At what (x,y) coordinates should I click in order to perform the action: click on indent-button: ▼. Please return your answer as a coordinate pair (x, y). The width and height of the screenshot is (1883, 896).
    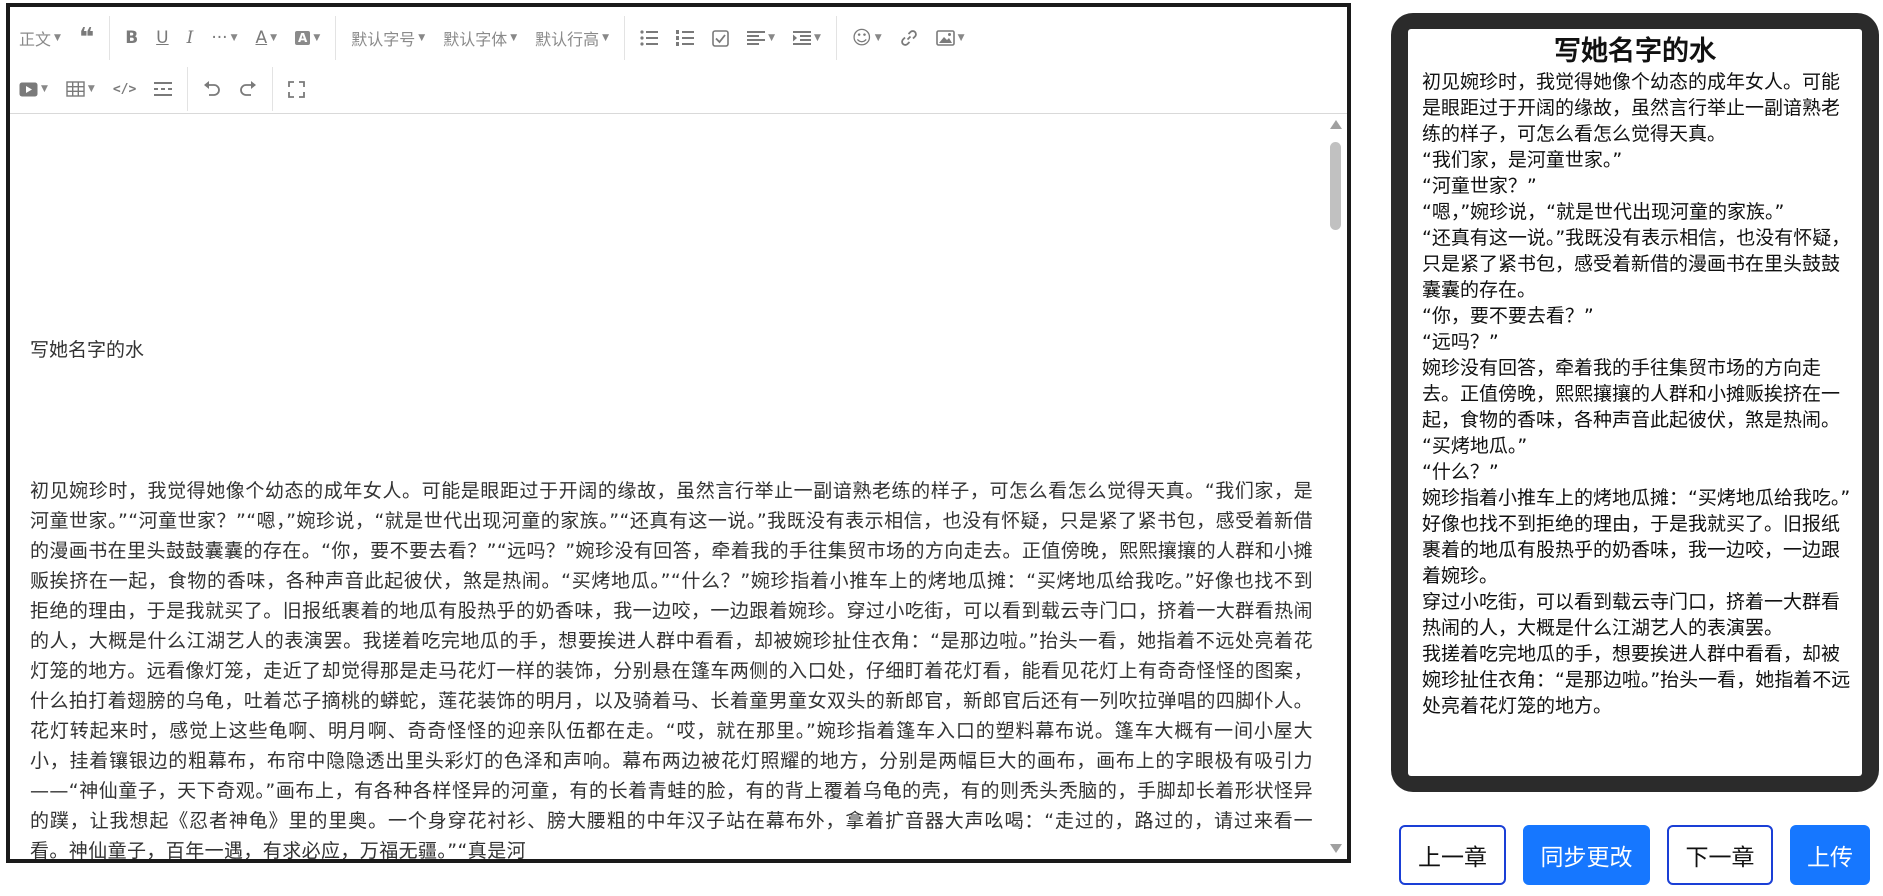
    Looking at the image, I should click on (807, 38).